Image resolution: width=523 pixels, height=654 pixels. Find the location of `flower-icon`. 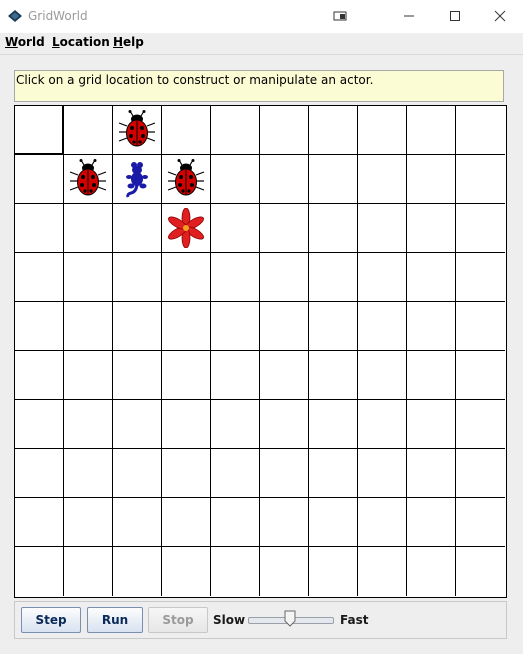

flower-icon is located at coordinates (186, 229).